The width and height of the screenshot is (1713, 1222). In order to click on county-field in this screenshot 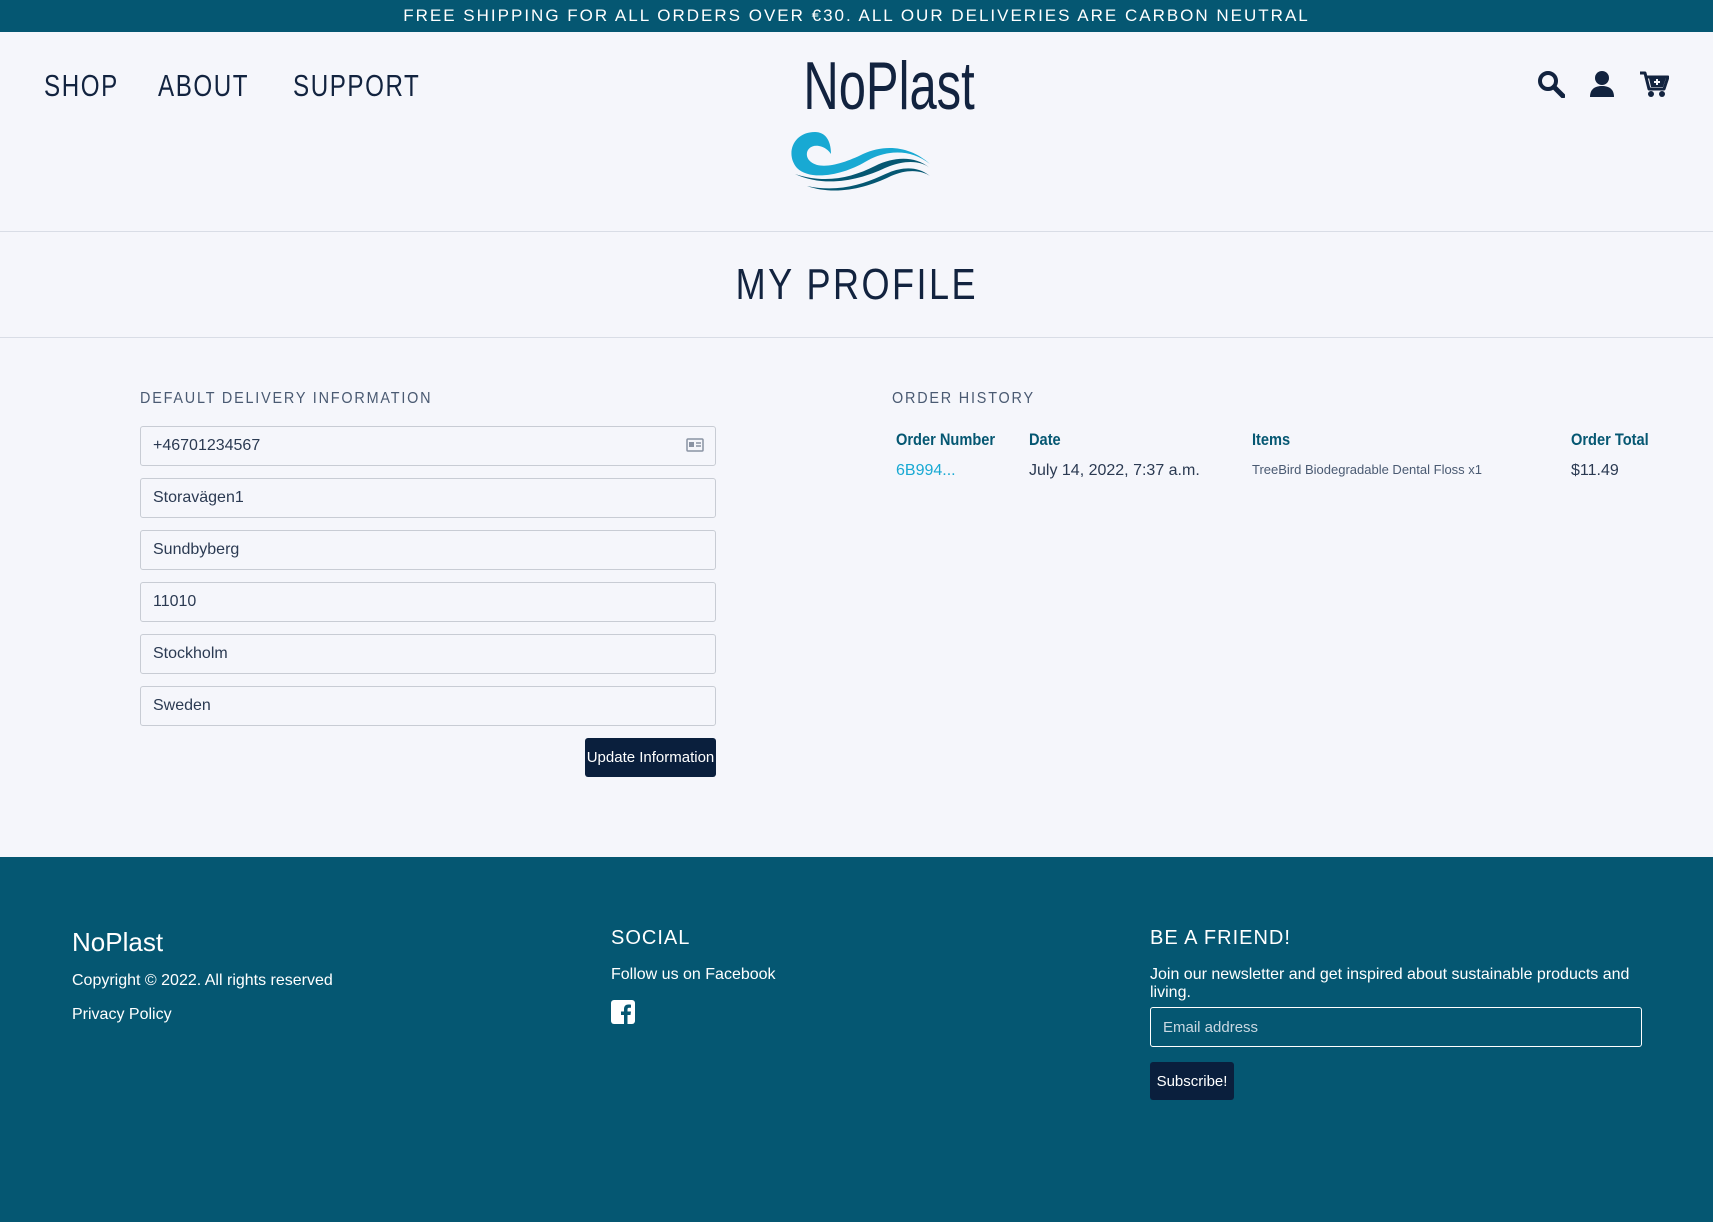, I will do `click(428, 654)`.